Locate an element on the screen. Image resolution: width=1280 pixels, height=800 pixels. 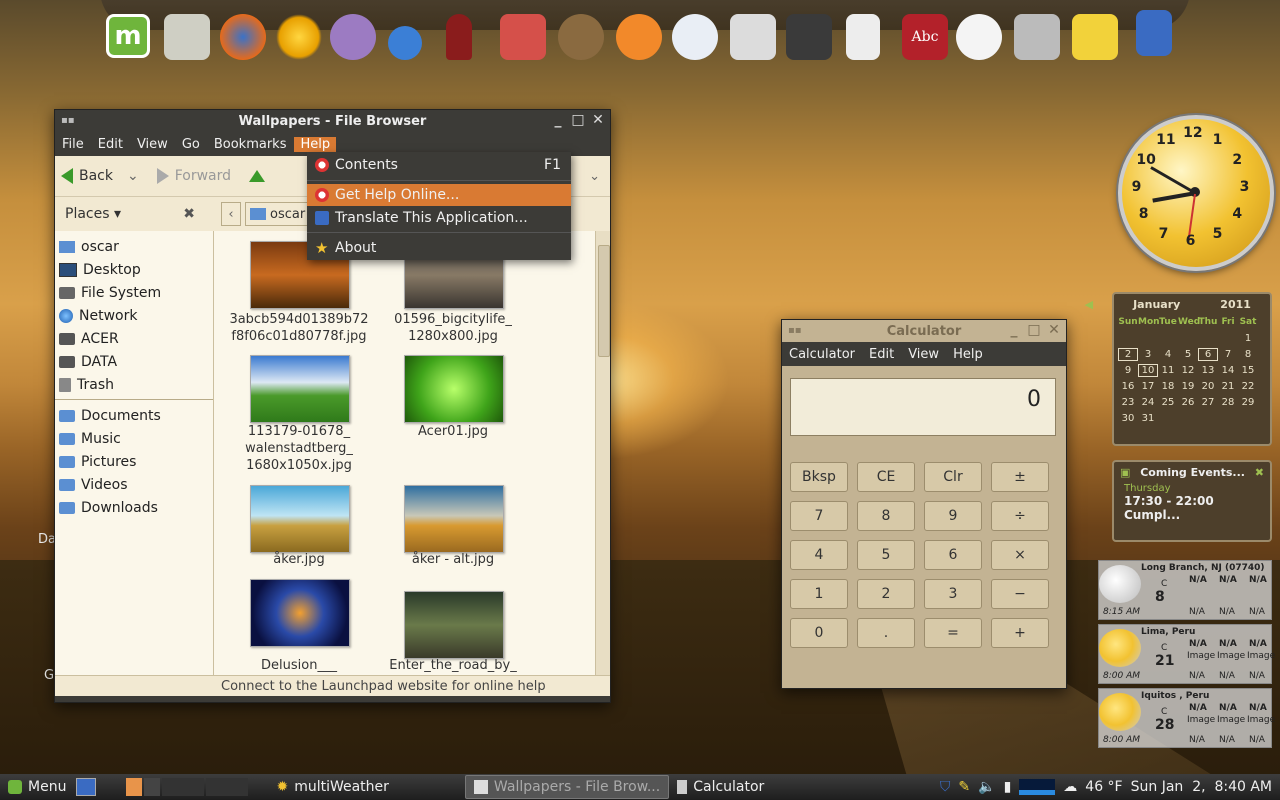
calculator-icon is located at coordinates (863, 37).